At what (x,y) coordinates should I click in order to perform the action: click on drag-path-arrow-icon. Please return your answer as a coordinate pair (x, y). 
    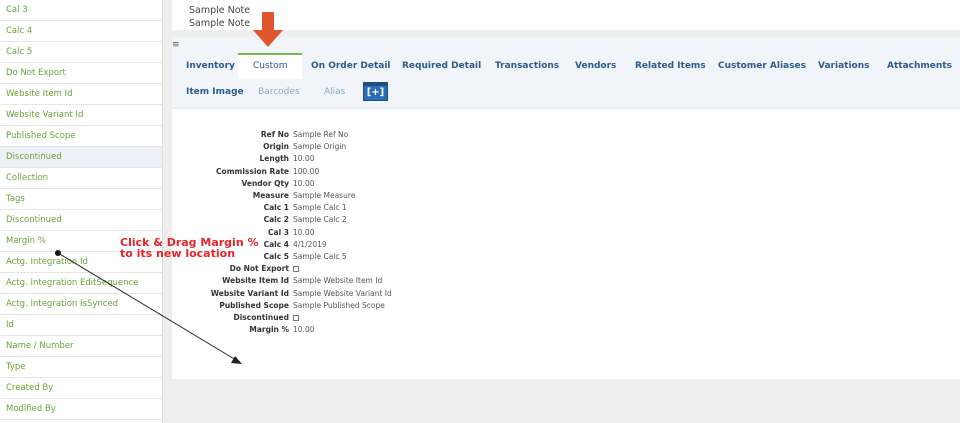
    Looking at the image, I should click on (149, 308).